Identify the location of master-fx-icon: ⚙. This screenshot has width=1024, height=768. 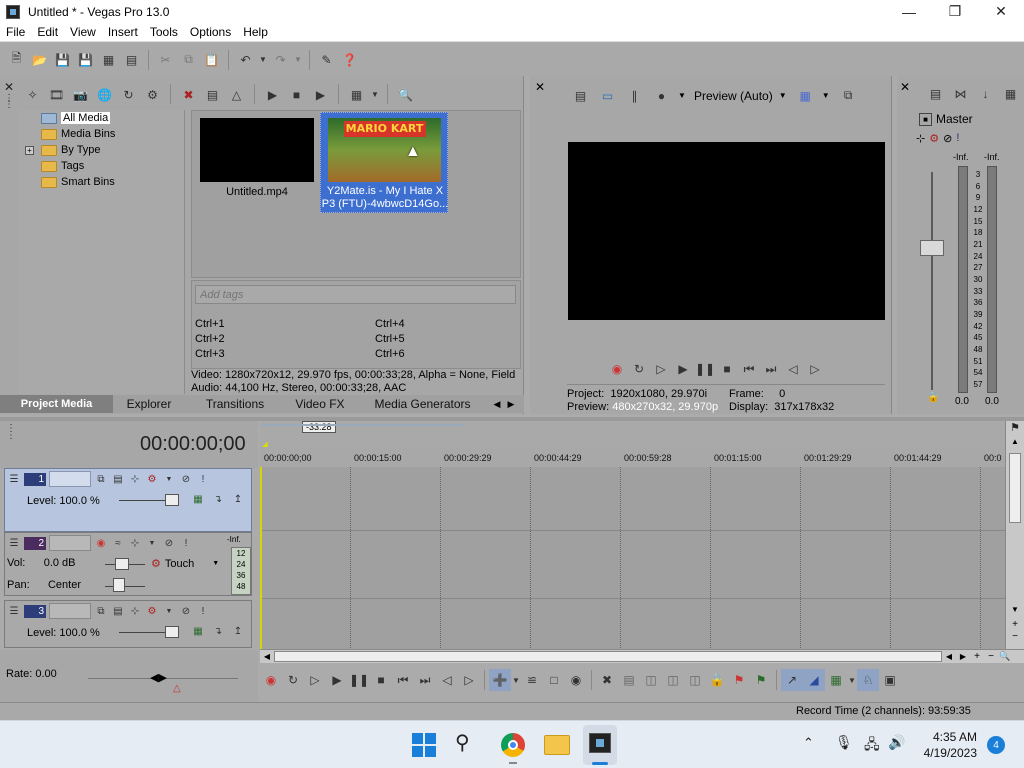
(934, 138).